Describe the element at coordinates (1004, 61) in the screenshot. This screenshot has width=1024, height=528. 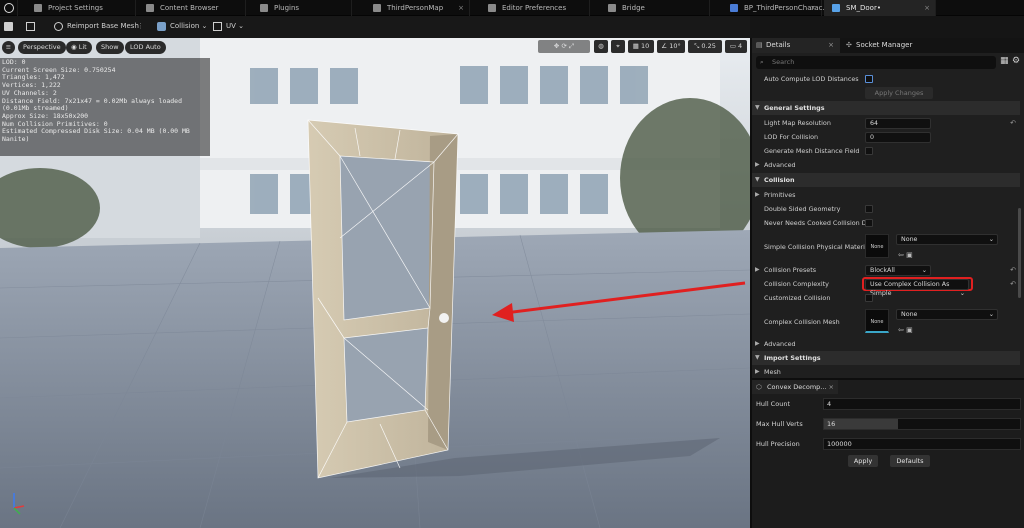
I see `property-matrix-icon: ▦` at that location.